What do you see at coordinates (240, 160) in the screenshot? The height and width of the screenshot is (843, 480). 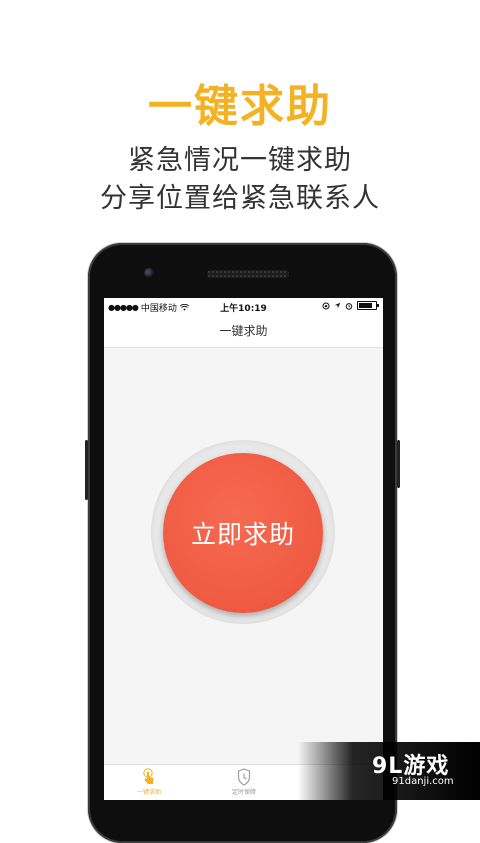 I see `promo-subtitle-line1: 紧急情况一键求助` at bounding box center [240, 160].